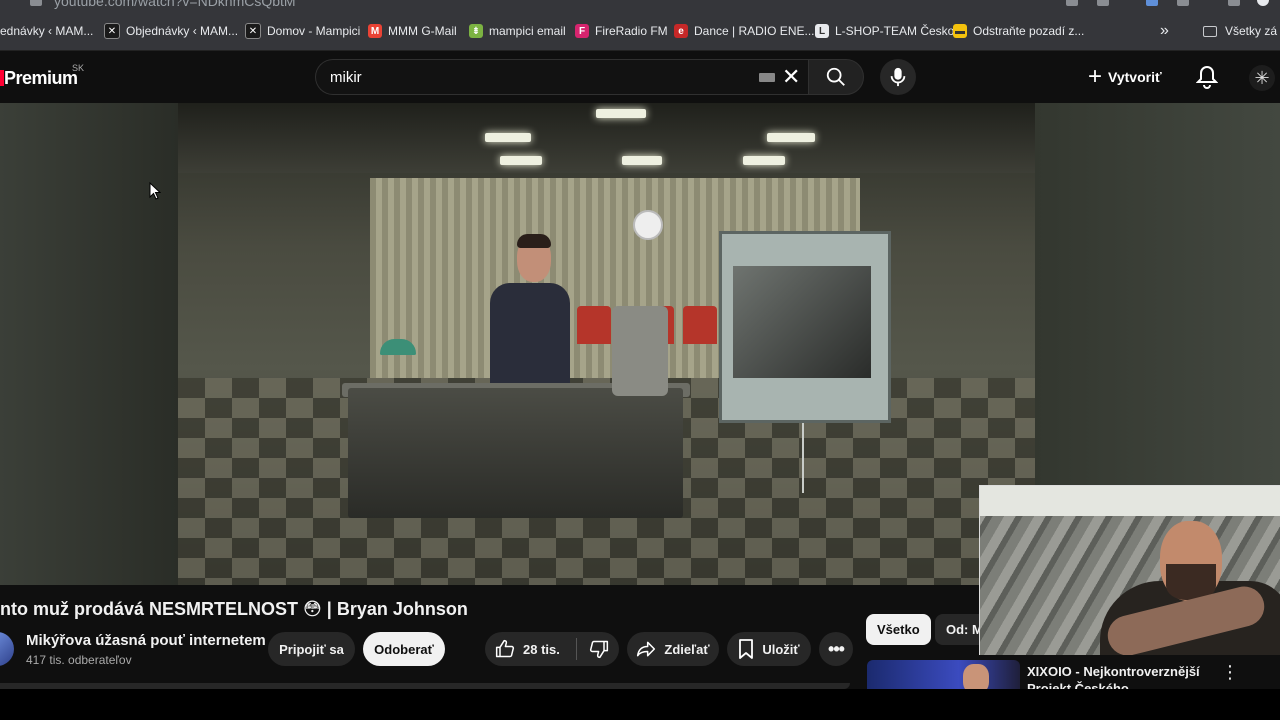  What do you see at coordinates (960, 31) in the screenshot?
I see `removebg-icon: ▬` at bounding box center [960, 31].